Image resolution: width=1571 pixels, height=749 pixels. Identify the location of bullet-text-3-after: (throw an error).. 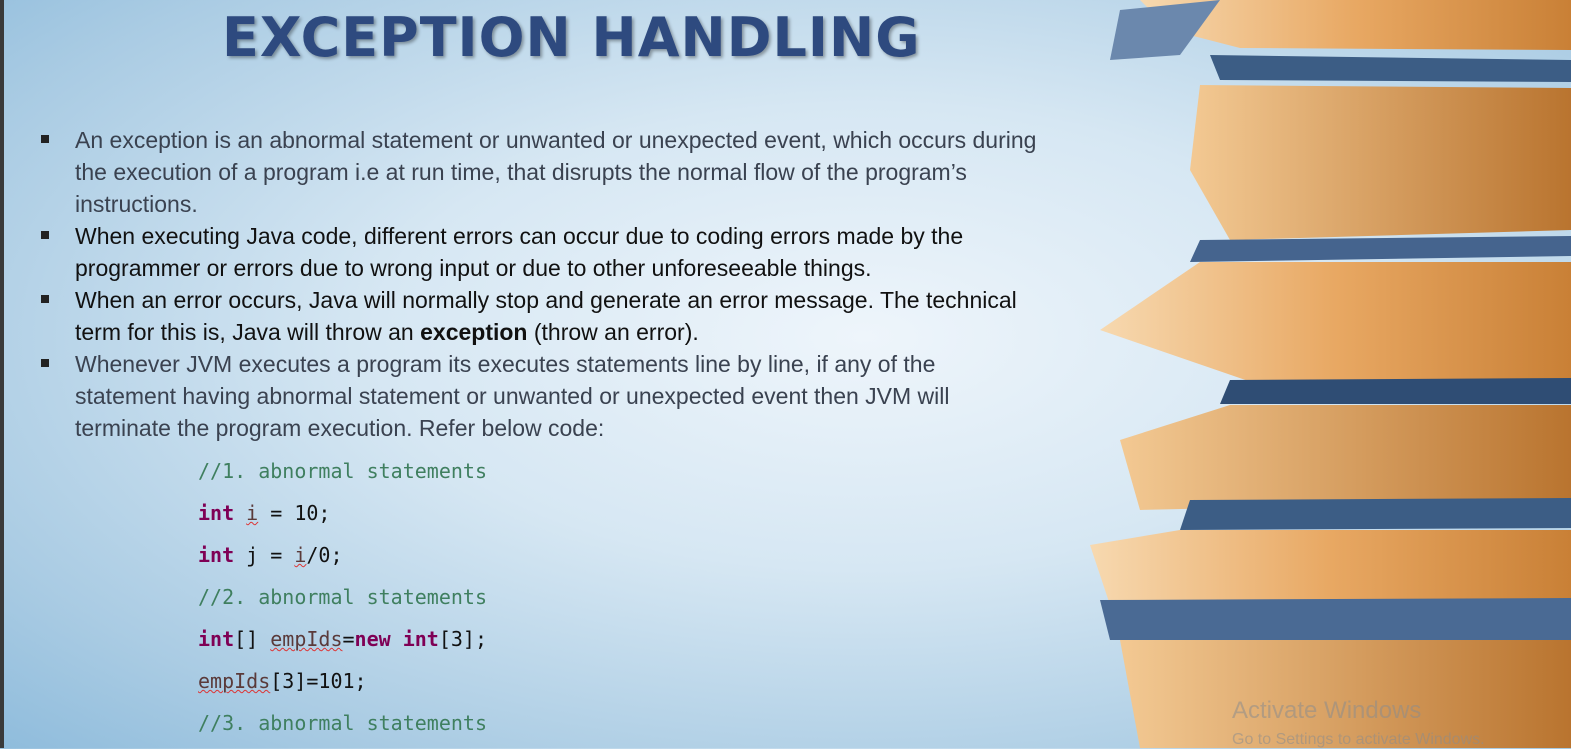
(613, 332).